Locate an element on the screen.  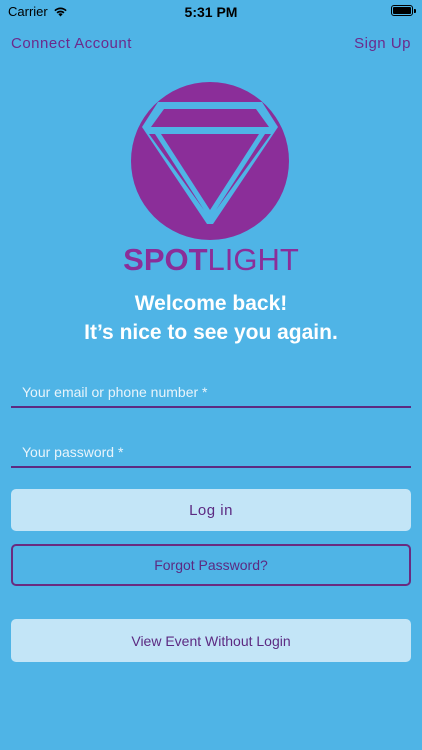
welcome-title: Welcome back! is located at coordinates (211, 303).